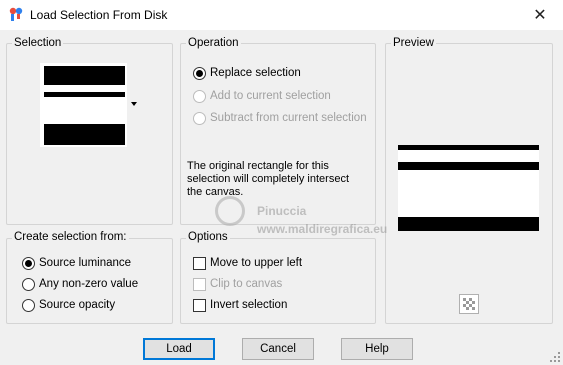 The width and height of the screenshot is (563, 365). What do you see at coordinates (199, 73) in the screenshot?
I see `replace-selection-radio` at bounding box center [199, 73].